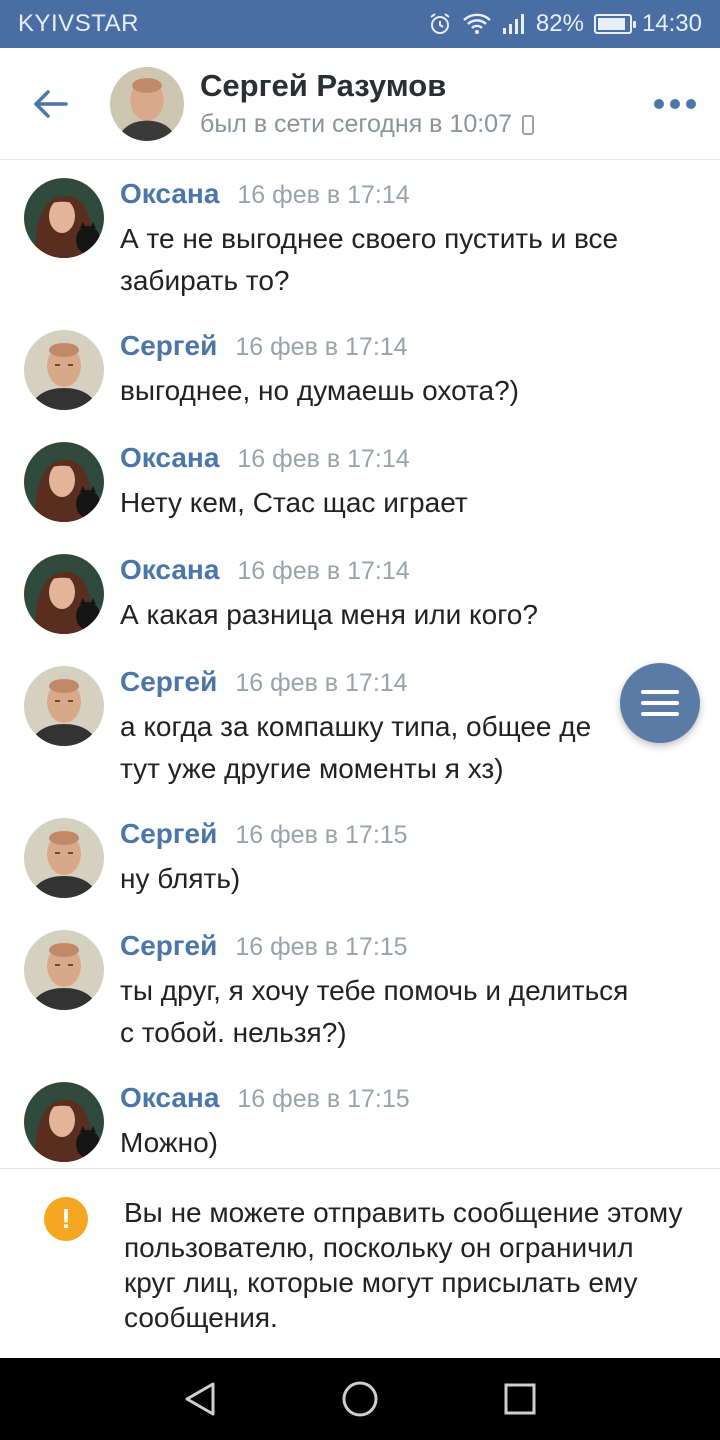 The height and width of the screenshot is (1440, 720). What do you see at coordinates (405, 1143) in the screenshot?
I see `message-text: Можно)` at bounding box center [405, 1143].